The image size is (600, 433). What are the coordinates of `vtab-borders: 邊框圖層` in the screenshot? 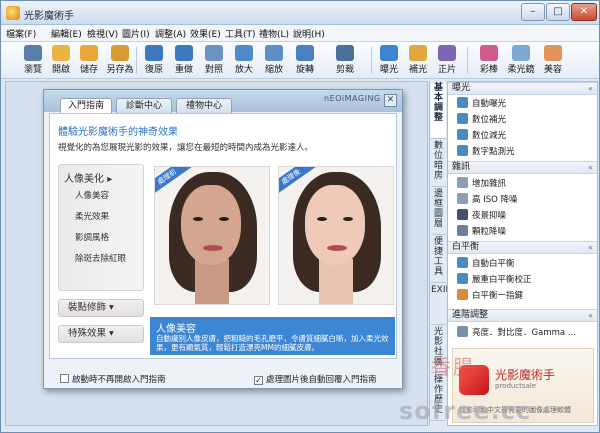 It's located at (438, 212).